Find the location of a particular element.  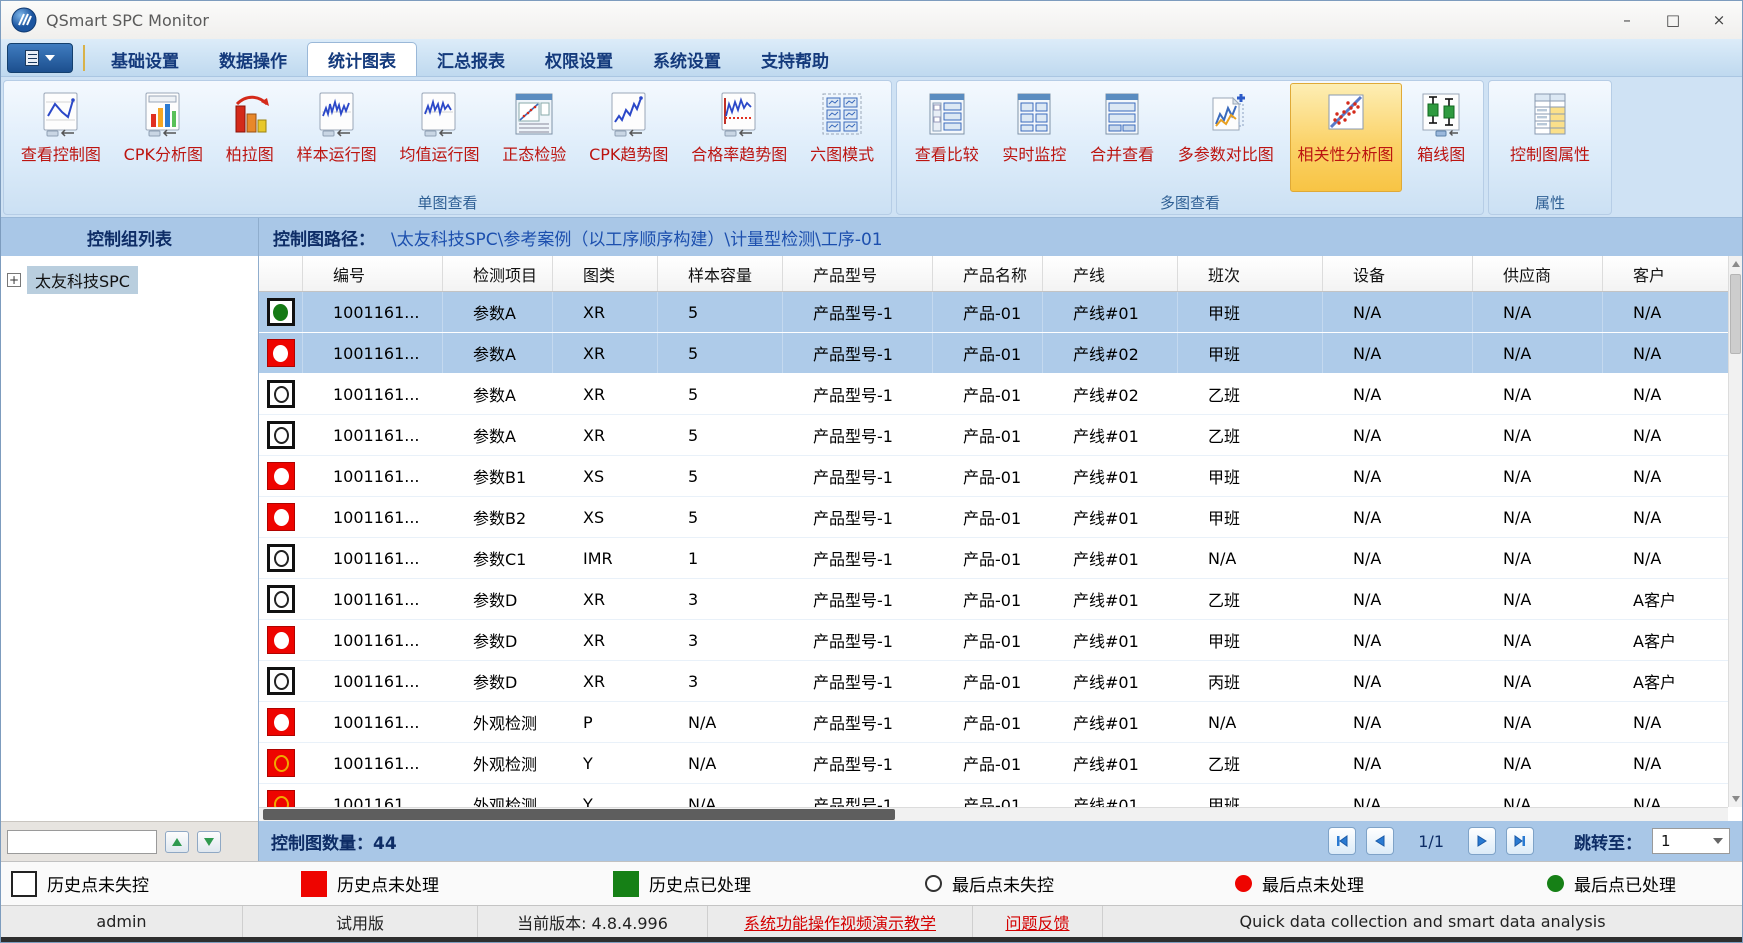

jump-page-select: 1 is located at coordinates (1691, 841).